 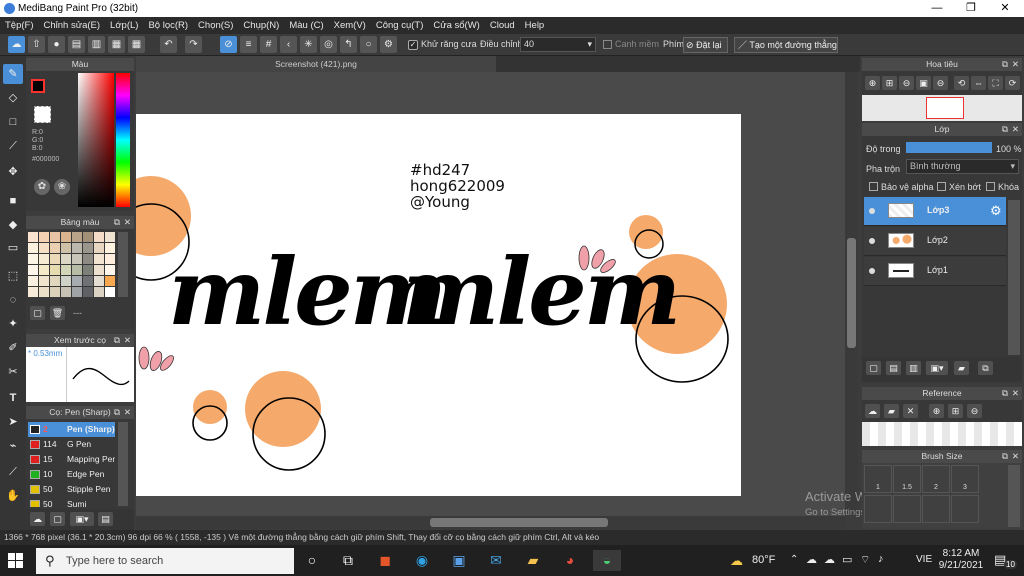 I want to click on menu-layer: Lớp(L), so click(x=124, y=25).